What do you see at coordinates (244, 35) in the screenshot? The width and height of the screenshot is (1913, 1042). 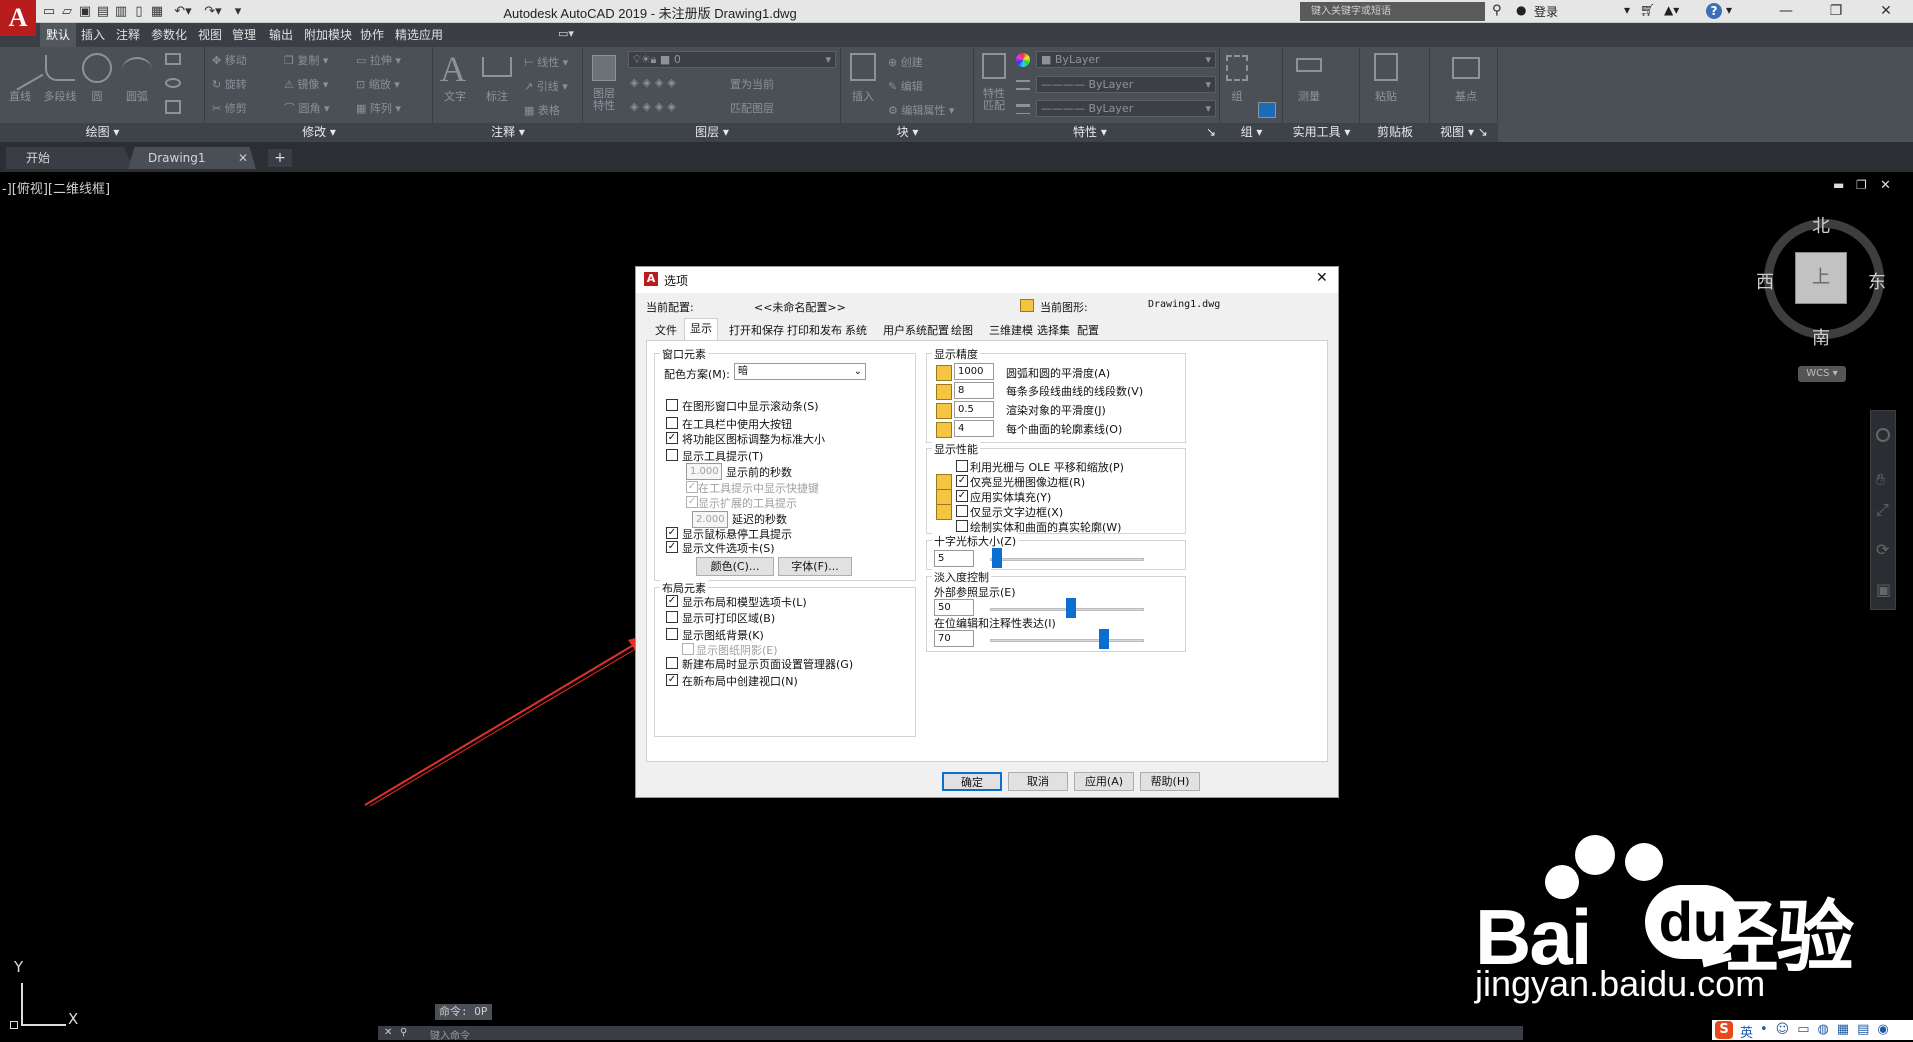 I see `ribbon-tab-5: 管理` at bounding box center [244, 35].